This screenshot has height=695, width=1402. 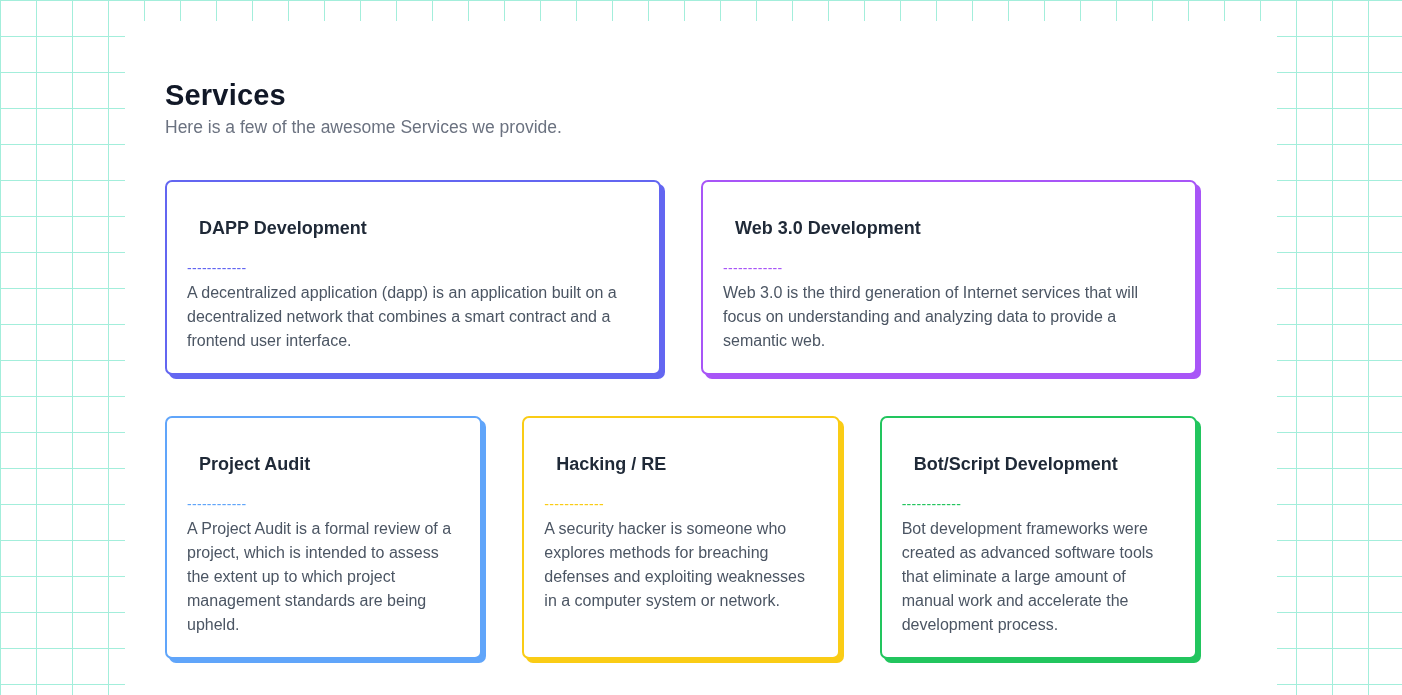 I want to click on card-title: DAPP Development, so click(x=283, y=228).